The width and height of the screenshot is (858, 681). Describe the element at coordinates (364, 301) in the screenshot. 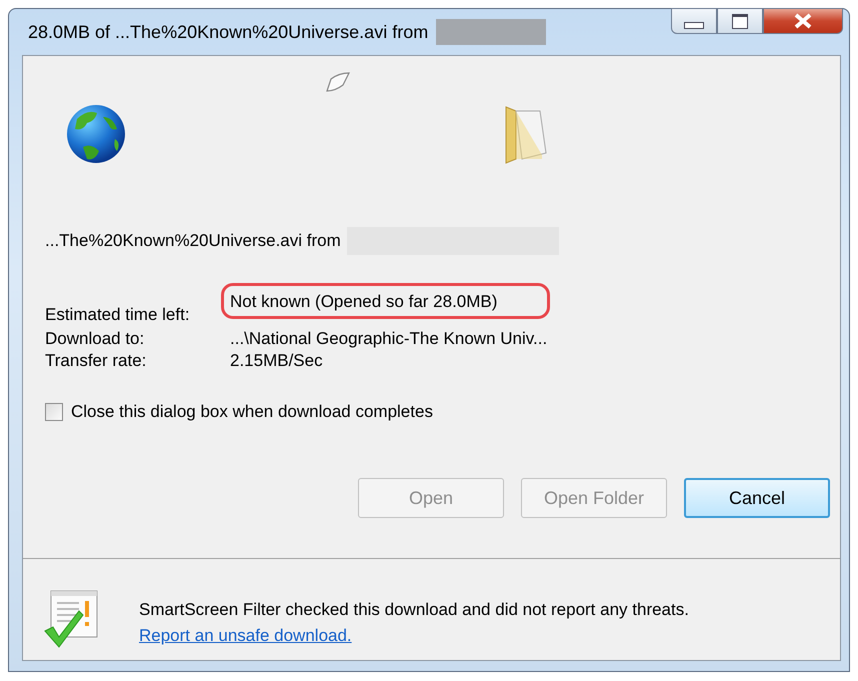

I see `detail-value: Not known (Opened so far 28.0MB)` at that location.